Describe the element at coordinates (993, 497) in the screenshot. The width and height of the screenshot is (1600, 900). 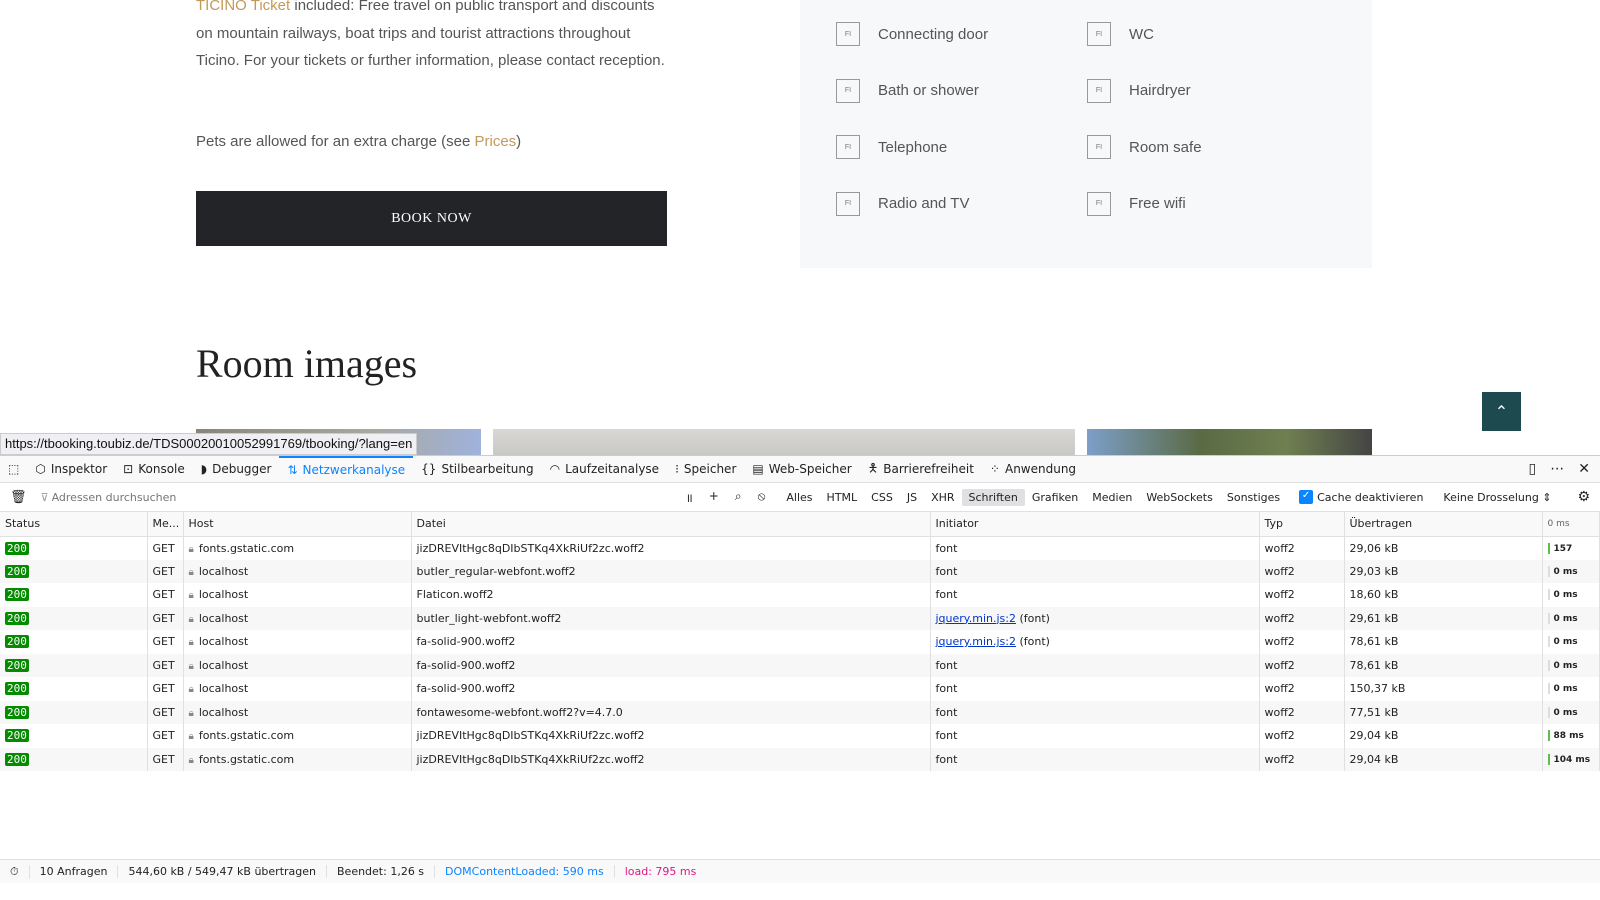
I see `filter-schriften: Schriften` at that location.